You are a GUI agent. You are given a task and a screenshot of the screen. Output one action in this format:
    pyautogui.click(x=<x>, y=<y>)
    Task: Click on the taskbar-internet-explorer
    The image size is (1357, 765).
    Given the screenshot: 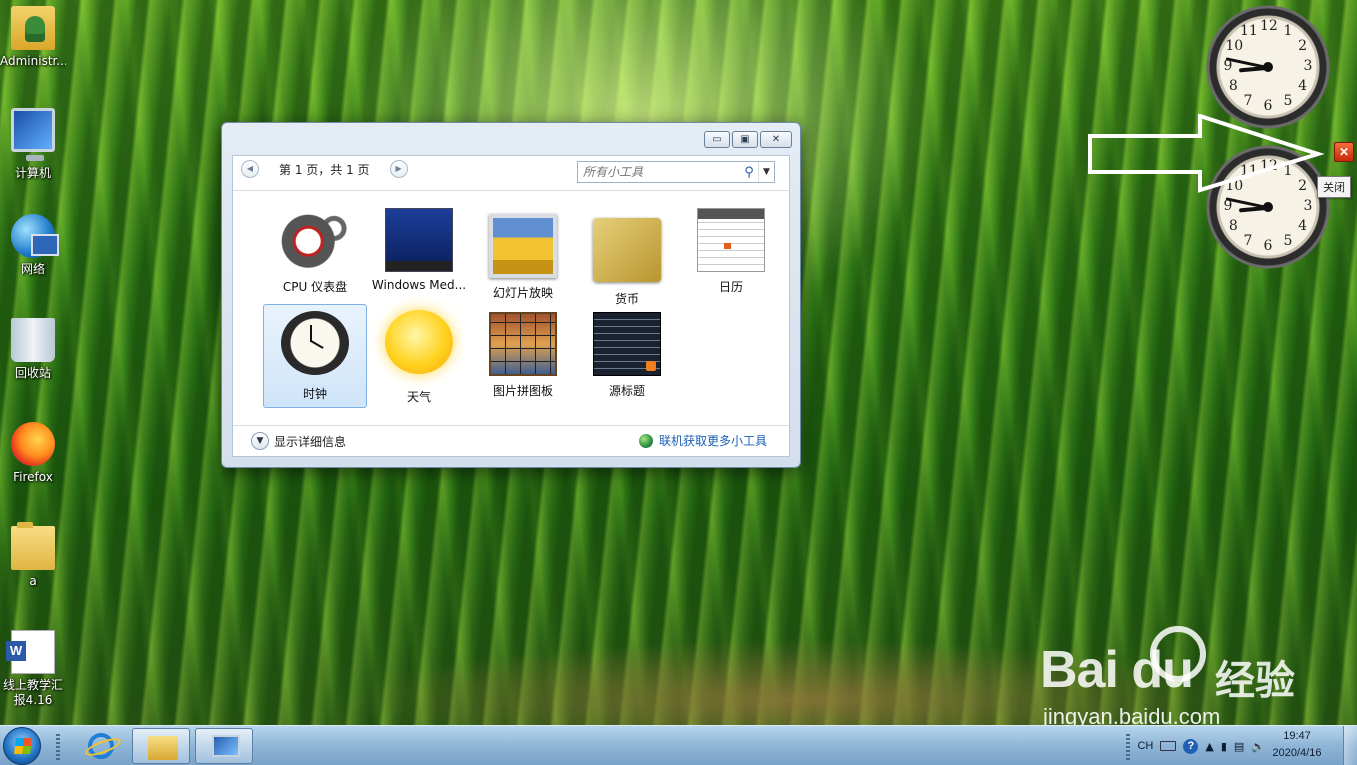 What is the action you would take?
    pyautogui.click(x=100, y=746)
    